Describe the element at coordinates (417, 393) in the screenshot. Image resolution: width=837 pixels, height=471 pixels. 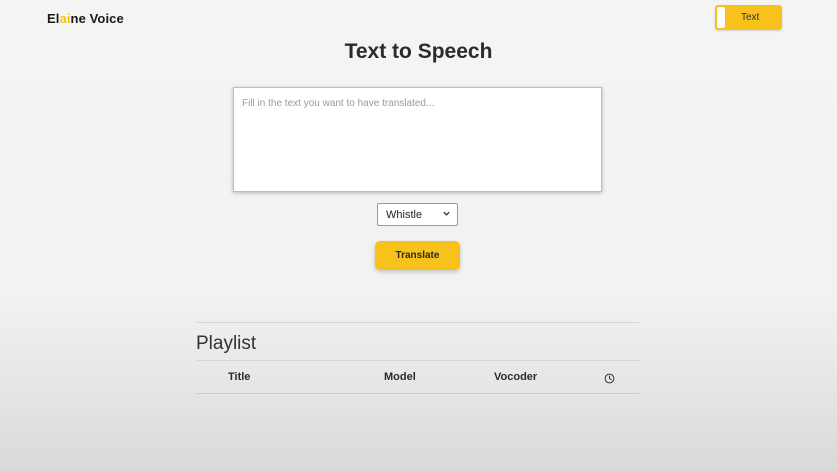
I see `playlist-header-bottom-divider` at that location.